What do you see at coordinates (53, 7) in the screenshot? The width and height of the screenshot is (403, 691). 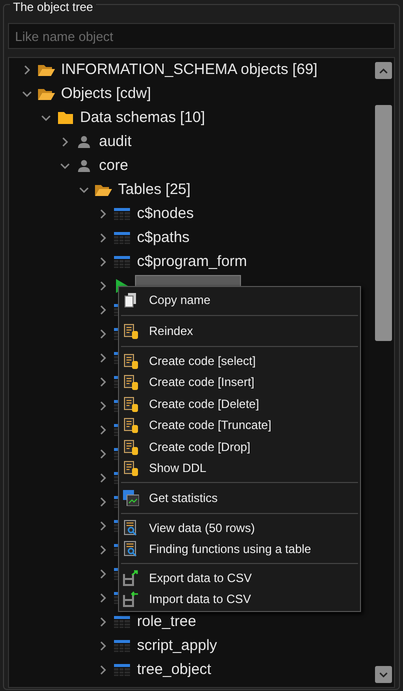 I see `panel-title: The object tree` at bounding box center [53, 7].